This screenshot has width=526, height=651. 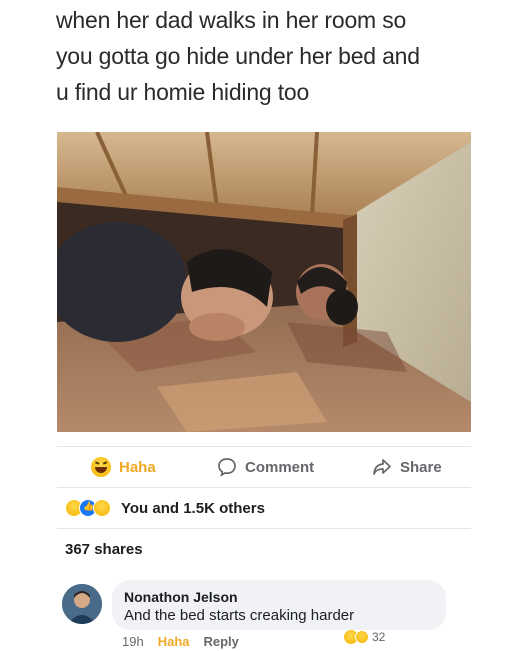 I want to click on comment-reactions: 32, so click(x=364, y=637).